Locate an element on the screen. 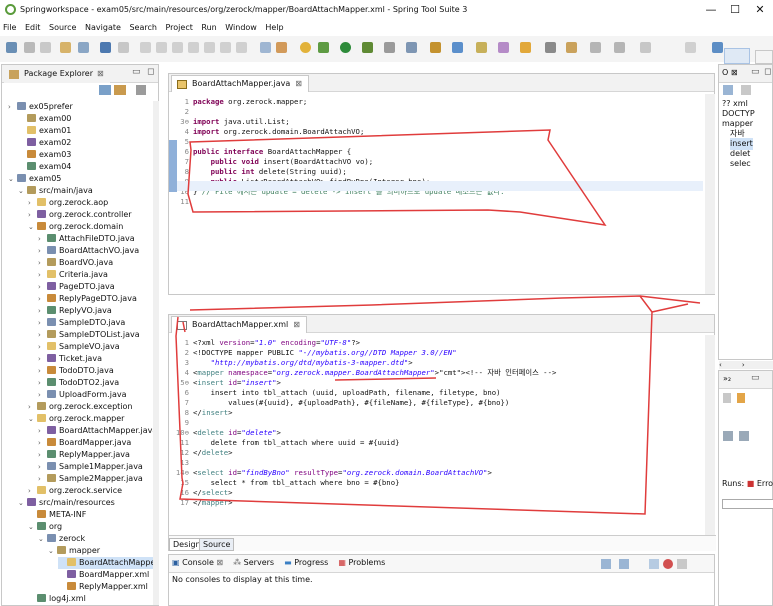  annotation-underline is located at coordinates (385, 379).